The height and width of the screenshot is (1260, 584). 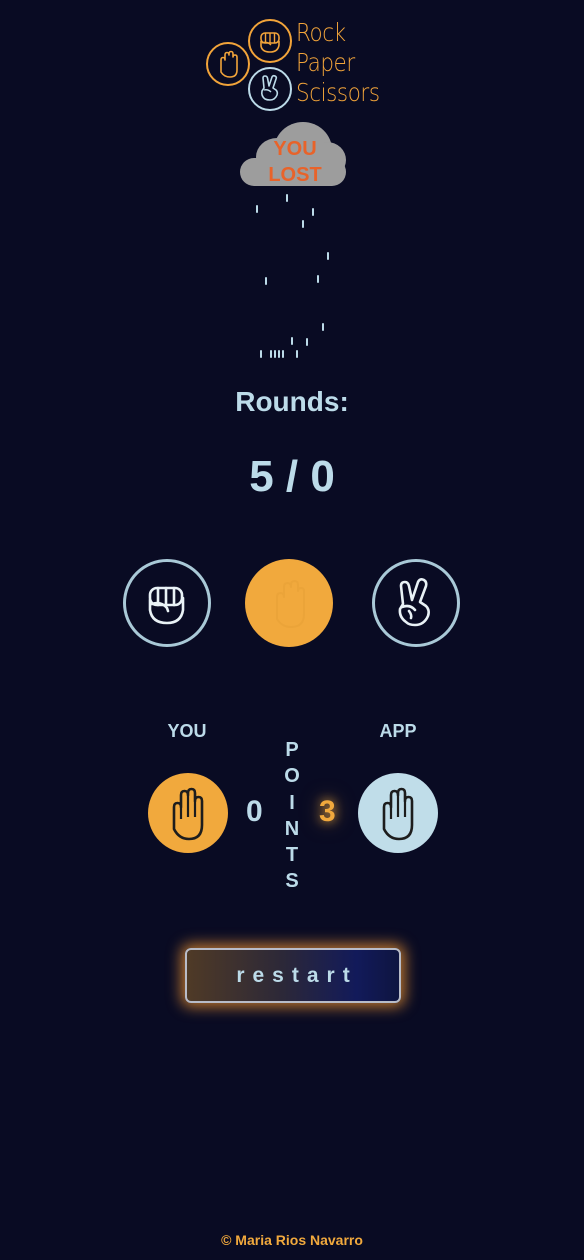 What do you see at coordinates (254, 811) in the screenshot?
I see `you-score: 0` at bounding box center [254, 811].